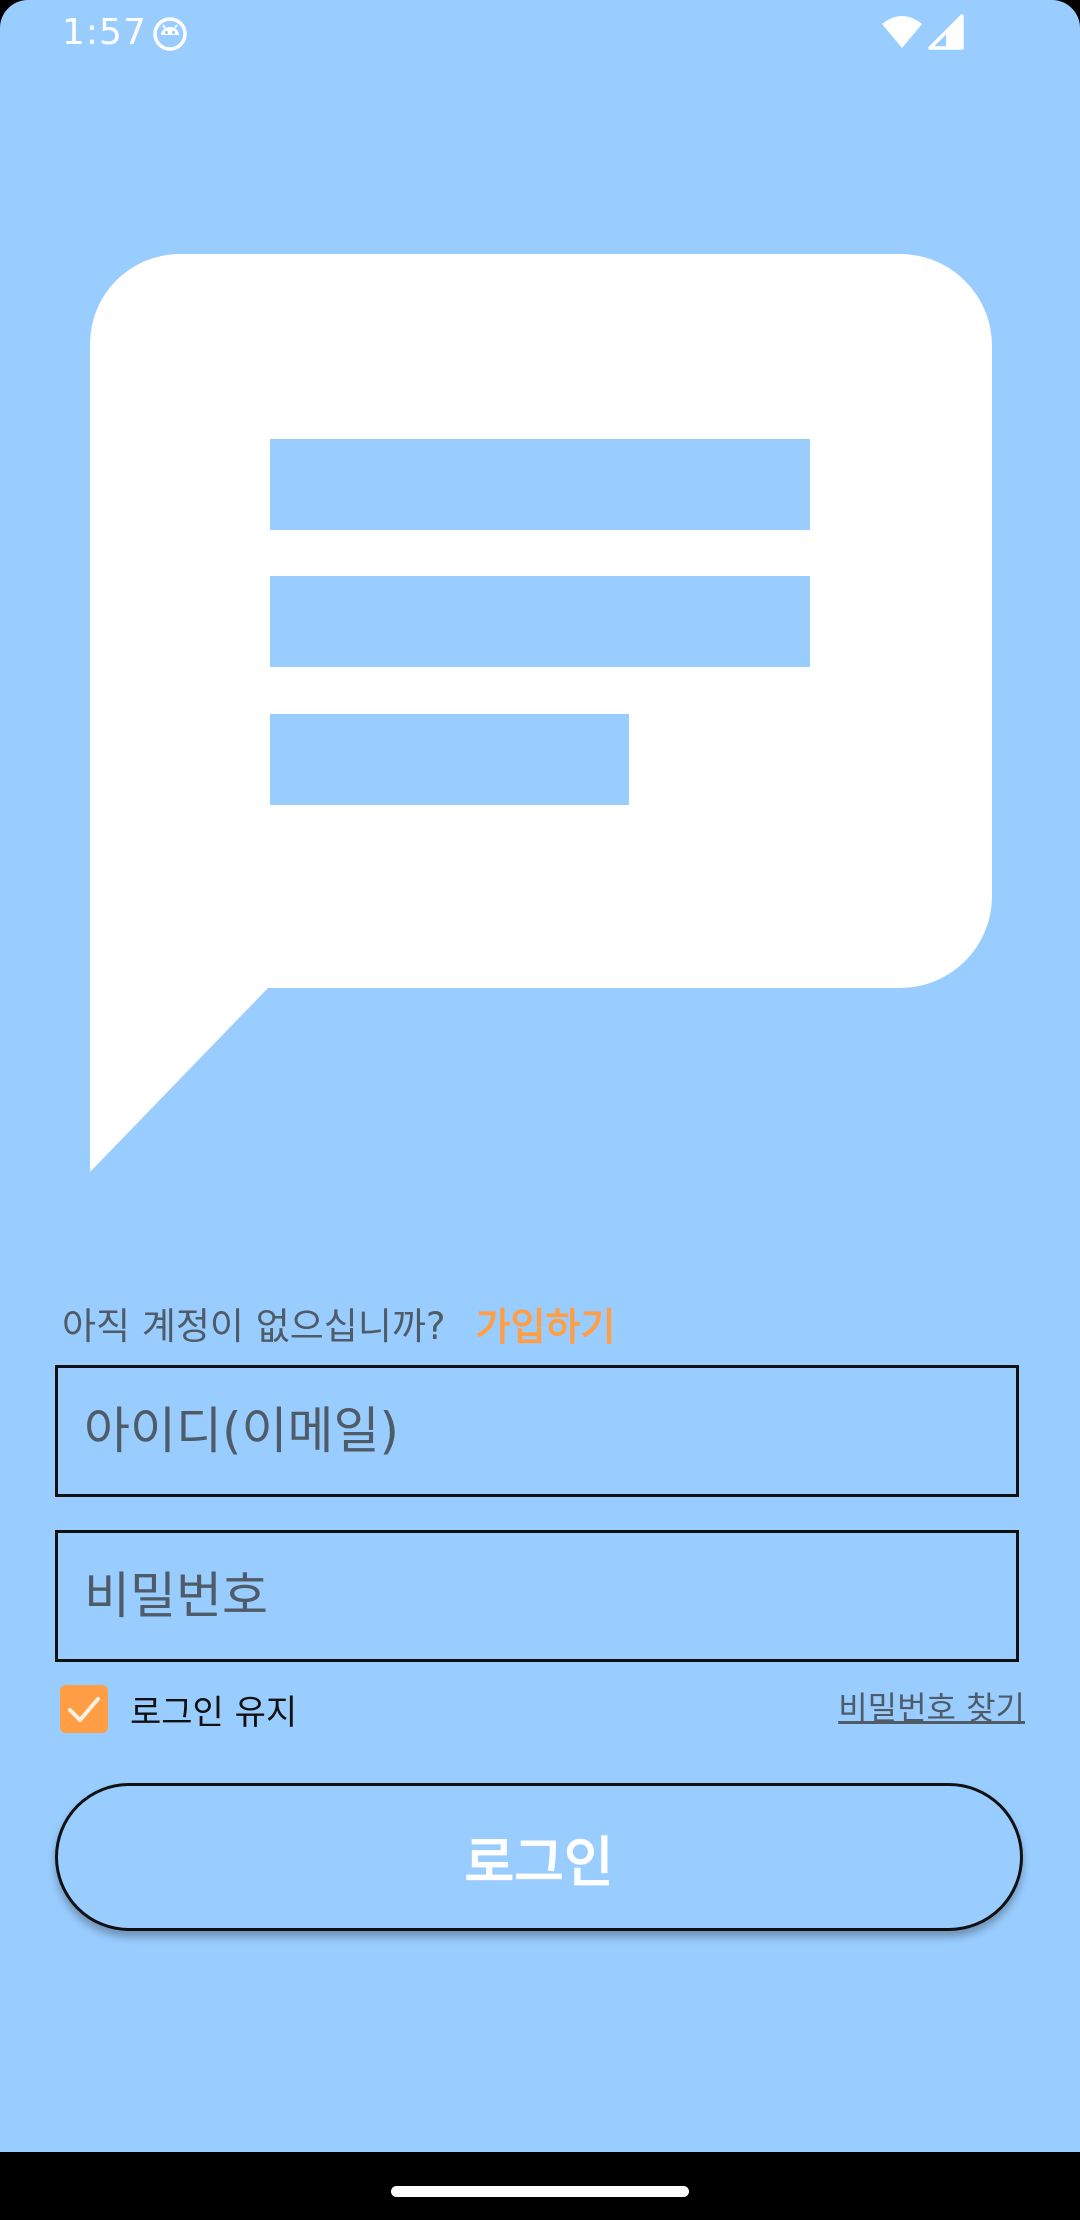 The height and width of the screenshot is (2220, 1080). What do you see at coordinates (213, 1709) in the screenshot?
I see `remember-me-label: 로그인 유지` at bounding box center [213, 1709].